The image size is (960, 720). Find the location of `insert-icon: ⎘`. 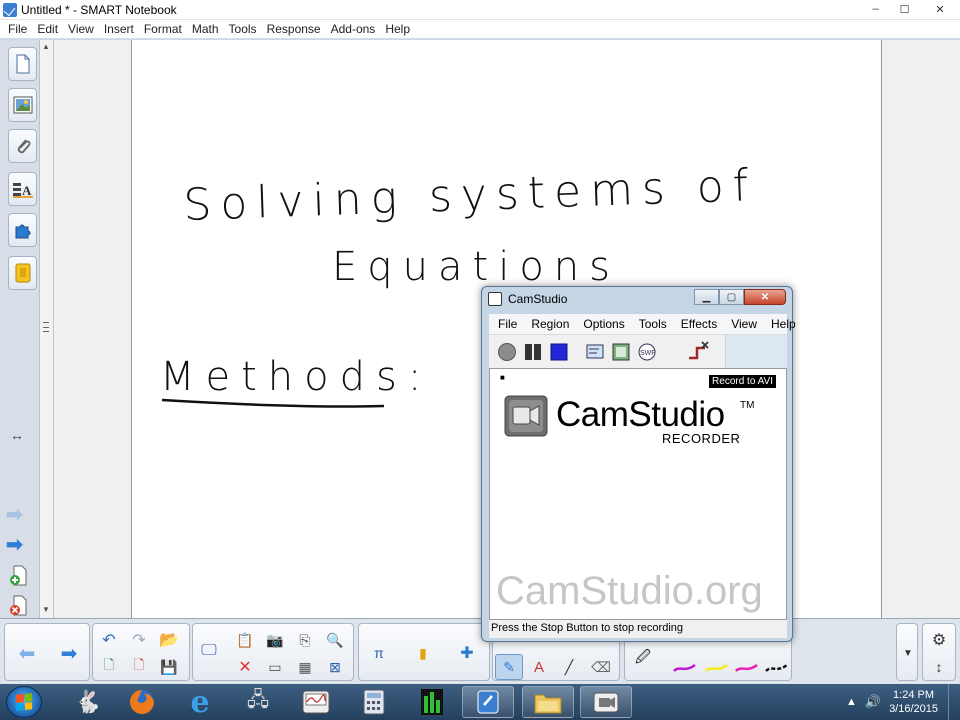

insert-icon: ⎘ is located at coordinates (305, 640).